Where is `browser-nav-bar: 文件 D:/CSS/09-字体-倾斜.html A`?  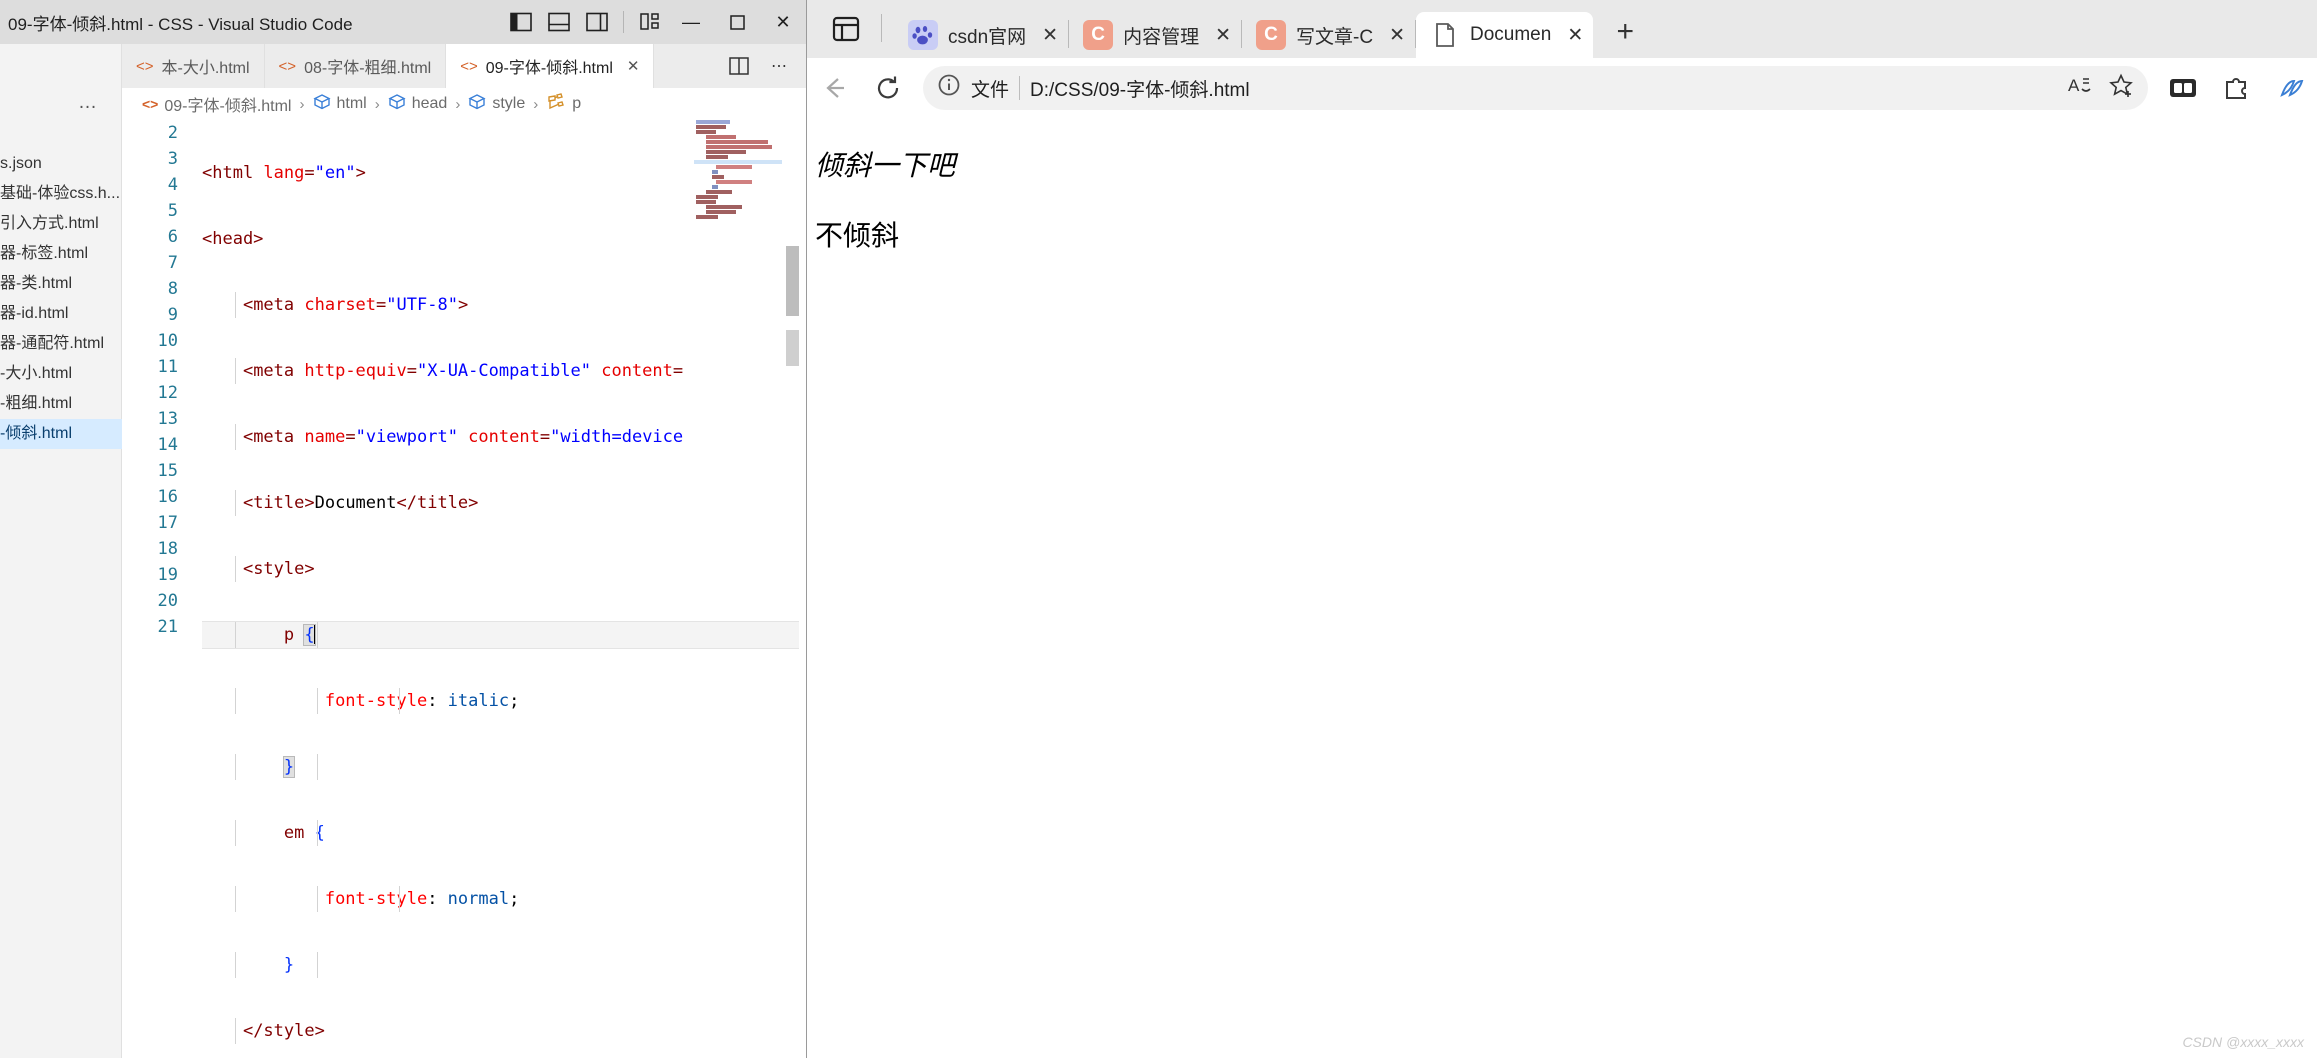 browser-nav-bar: 文件 D:/CSS/09-字体-倾斜.html A is located at coordinates (1562, 88).